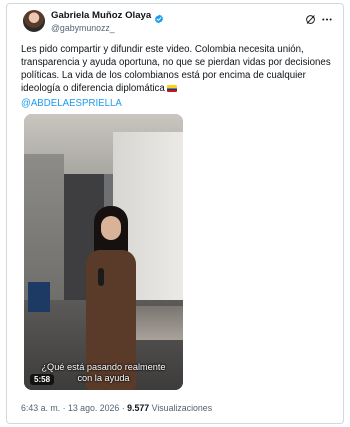 This screenshot has width=350, height=427. I want to click on verified-badge-icon, so click(159, 17).